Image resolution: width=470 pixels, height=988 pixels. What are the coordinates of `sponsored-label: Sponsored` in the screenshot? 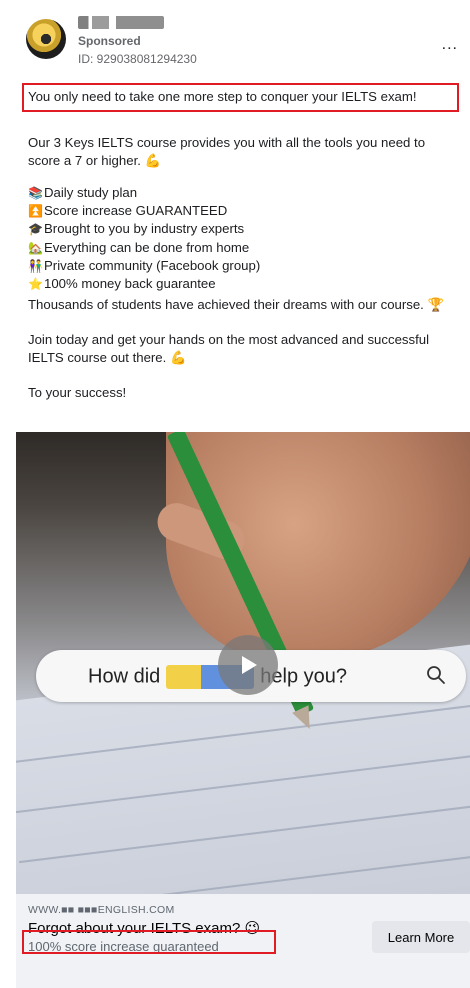 It's located at (109, 41).